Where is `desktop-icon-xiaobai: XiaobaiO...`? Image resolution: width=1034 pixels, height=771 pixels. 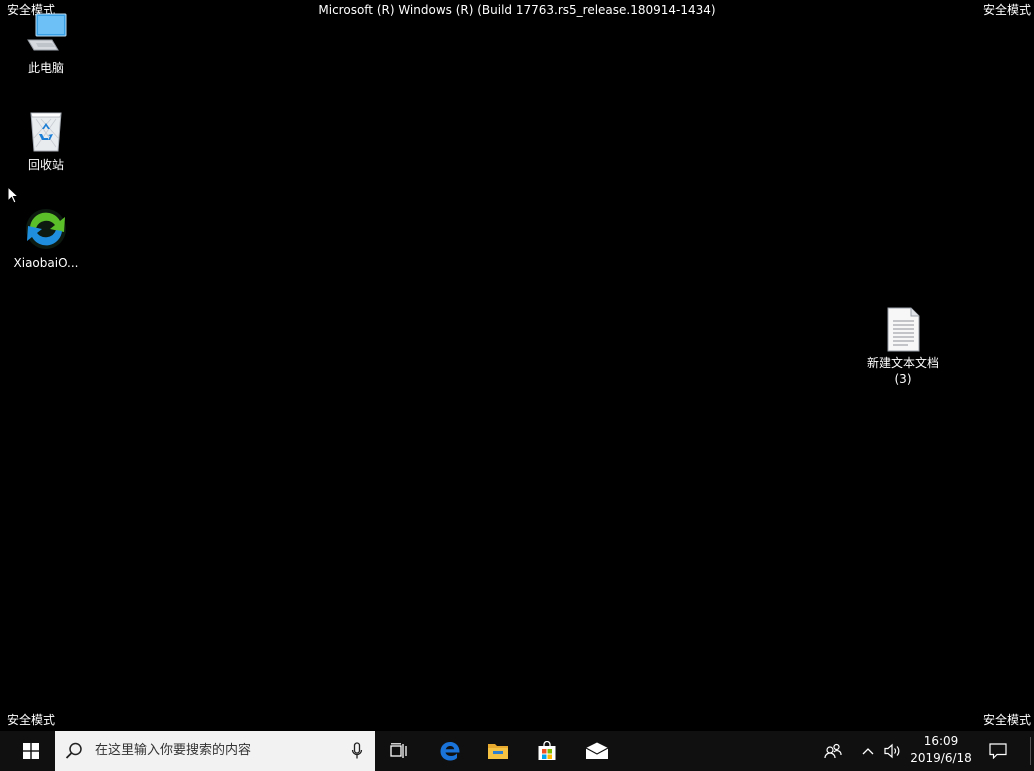 desktop-icon-xiaobai: XiaobaiO... is located at coordinates (46, 238).